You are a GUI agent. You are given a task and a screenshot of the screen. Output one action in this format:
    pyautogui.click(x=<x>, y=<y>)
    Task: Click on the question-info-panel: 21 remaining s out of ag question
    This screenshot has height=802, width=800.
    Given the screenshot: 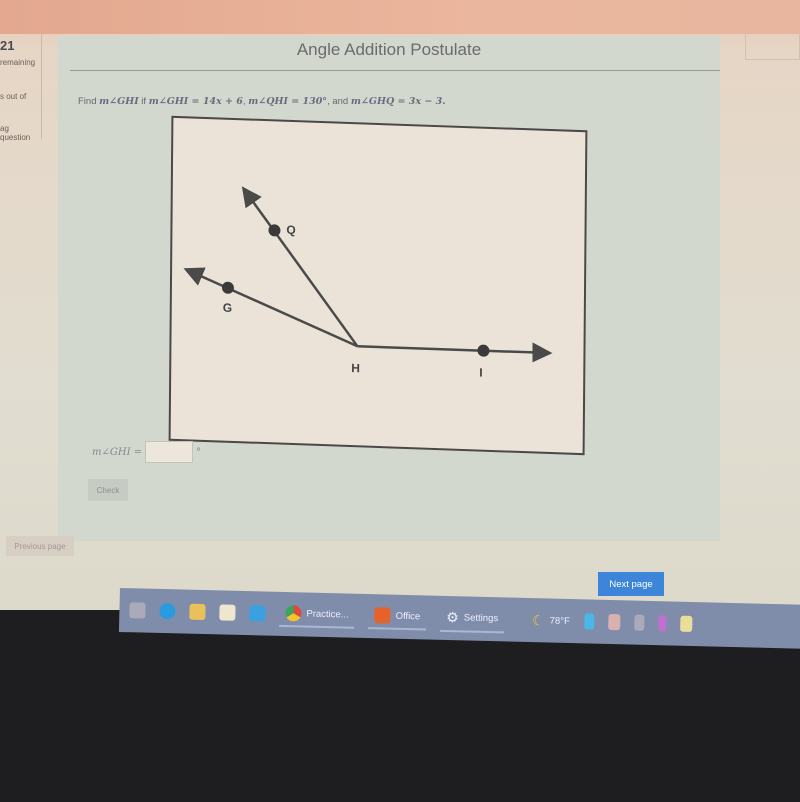 What is the action you would take?
    pyautogui.click(x=21, y=88)
    